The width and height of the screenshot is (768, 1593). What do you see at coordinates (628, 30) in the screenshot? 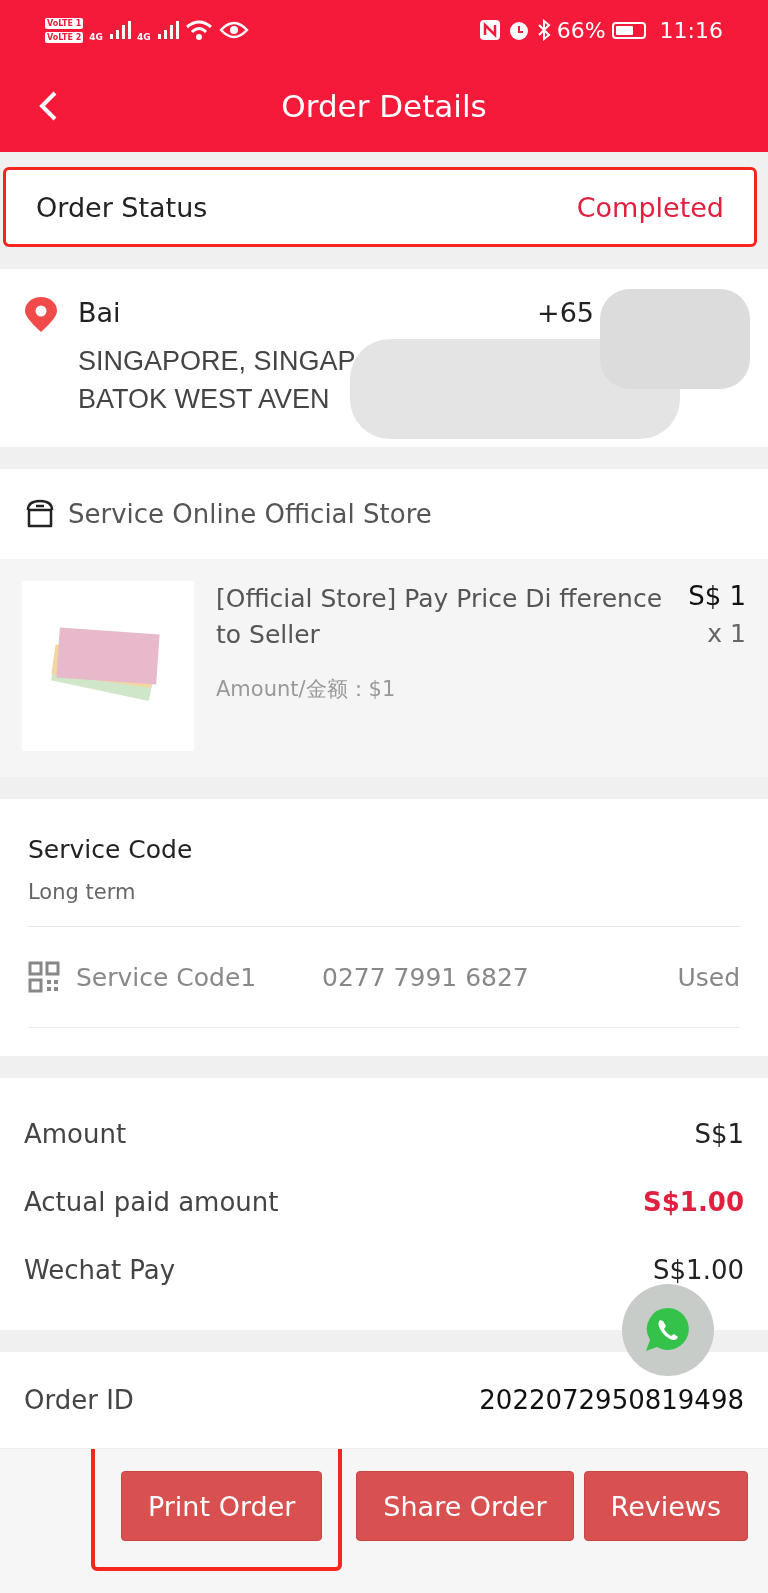
I see `battery-icon` at bounding box center [628, 30].